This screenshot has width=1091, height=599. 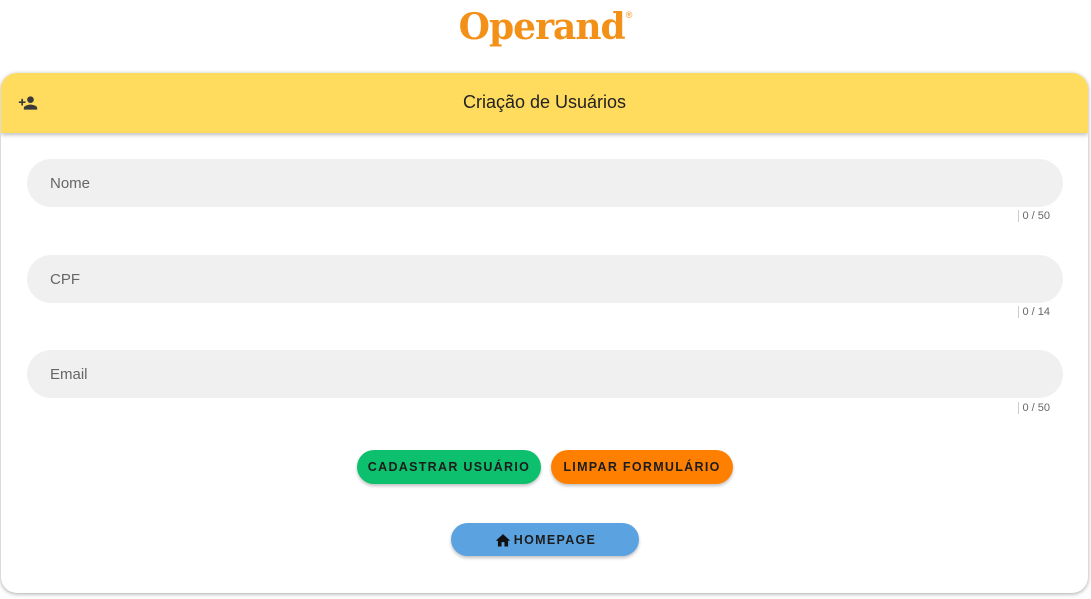 I want to click on cpf-input, so click(x=545, y=279).